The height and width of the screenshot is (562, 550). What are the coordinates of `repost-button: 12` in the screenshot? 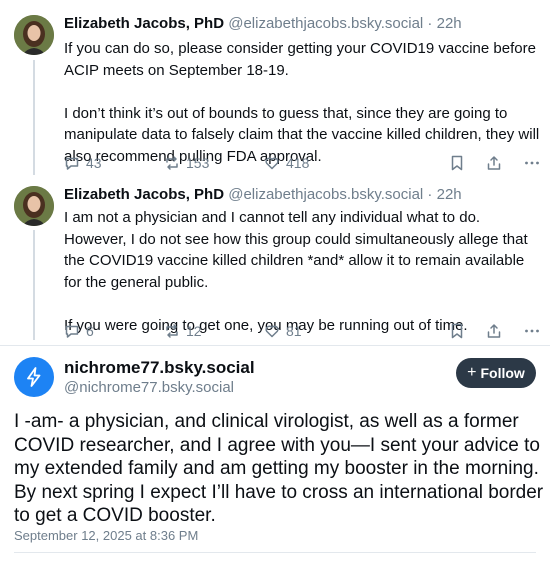 It's located at (214, 331).